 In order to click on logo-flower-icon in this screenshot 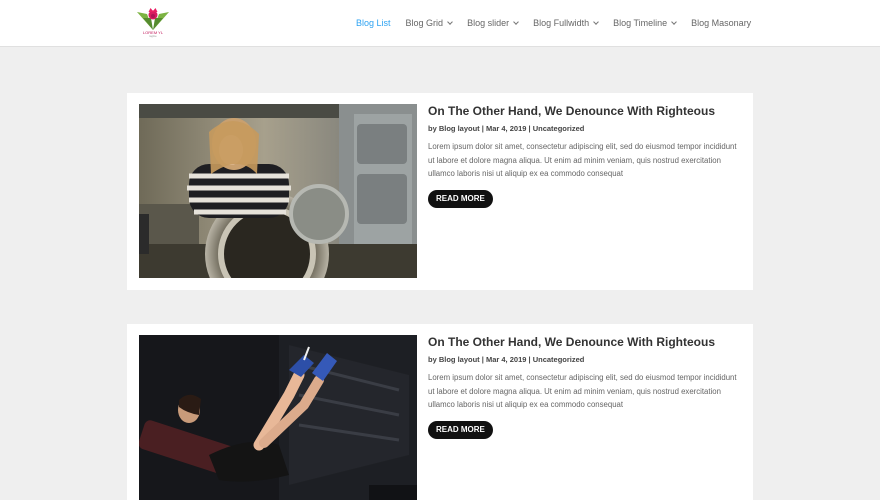, I will do `click(153, 19)`.